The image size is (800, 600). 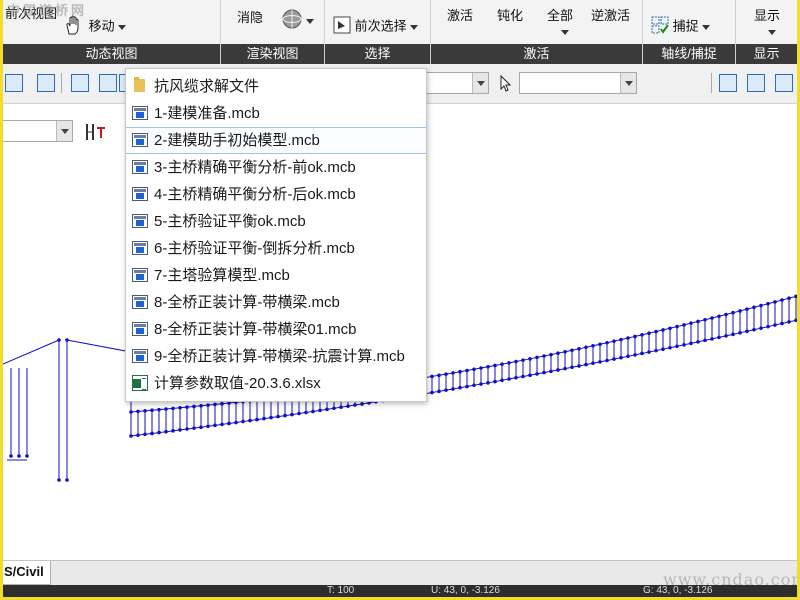 I want to click on watermark: 中国道桥网, so click(x=47, y=10).